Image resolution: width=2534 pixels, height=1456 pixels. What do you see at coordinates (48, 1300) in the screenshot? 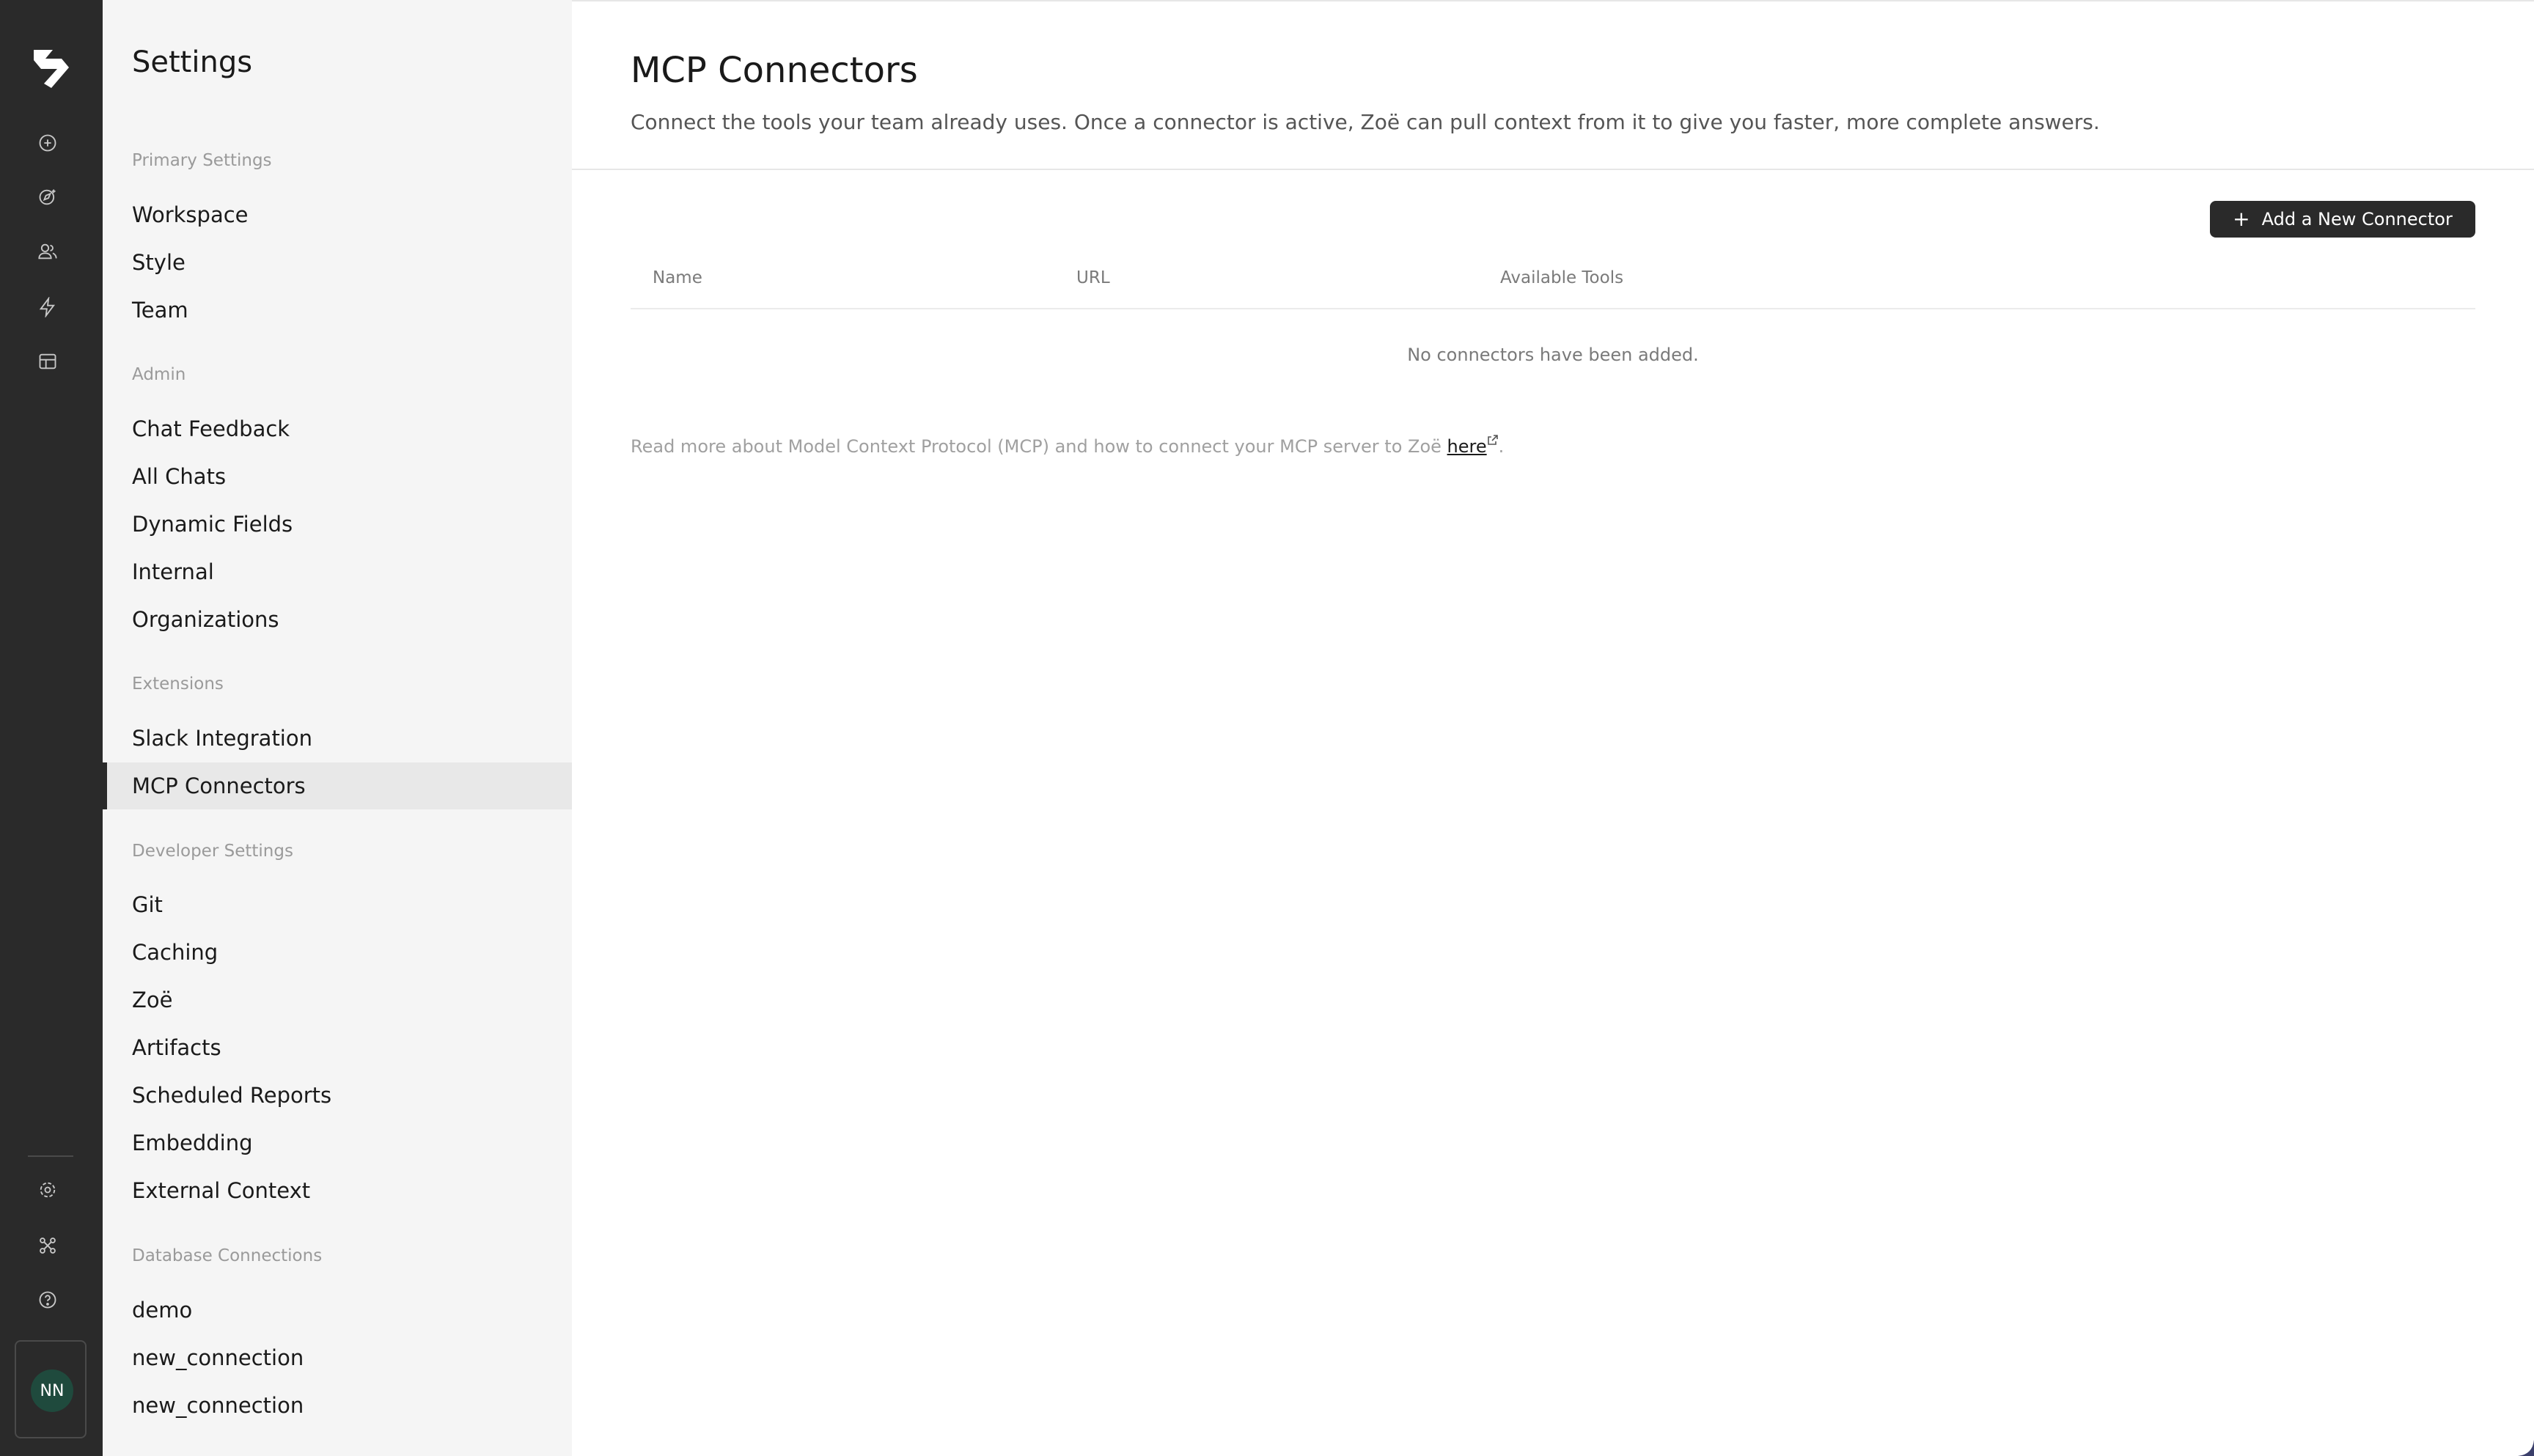
I see `help-icon` at bounding box center [48, 1300].